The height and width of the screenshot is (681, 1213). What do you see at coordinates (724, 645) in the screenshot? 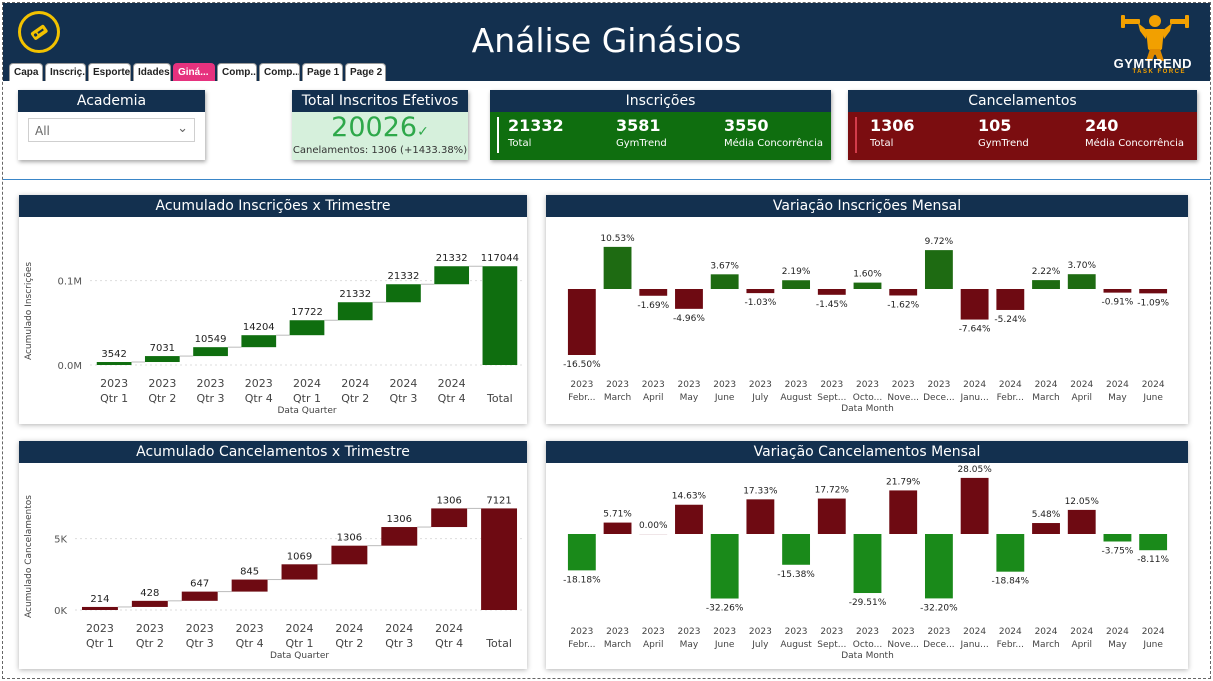
I see `canc-monthly-xtick-label: June` at bounding box center [724, 645].